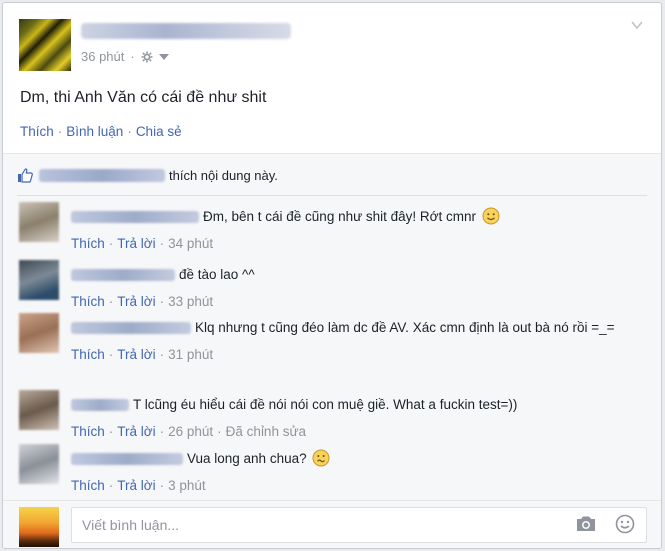  Describe the element at coordinates (45, 45) in the screenshot. I see `author-avatar` at that location.